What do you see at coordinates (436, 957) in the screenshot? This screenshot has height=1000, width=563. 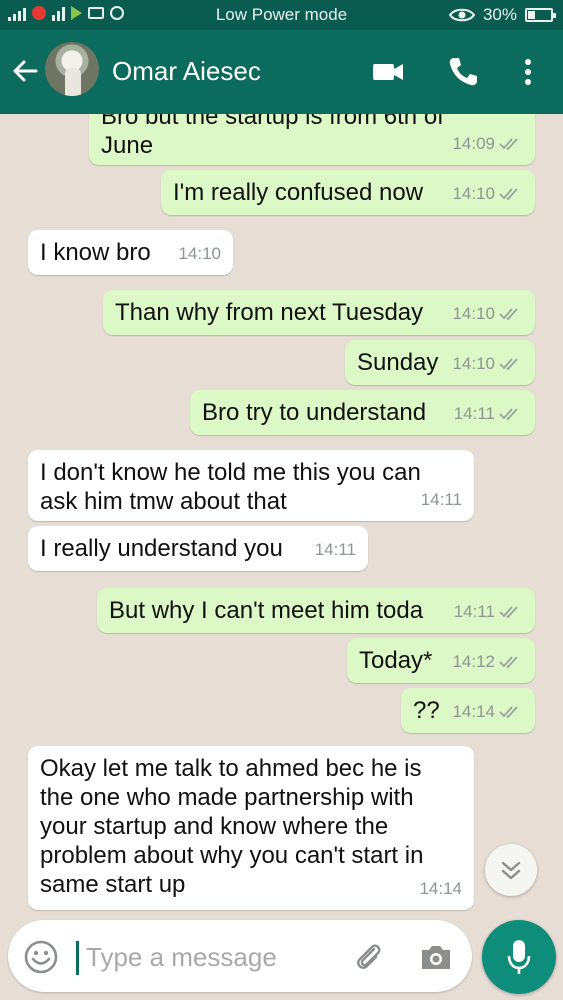 I see `camera-icon` at bounding box center [436, 957].